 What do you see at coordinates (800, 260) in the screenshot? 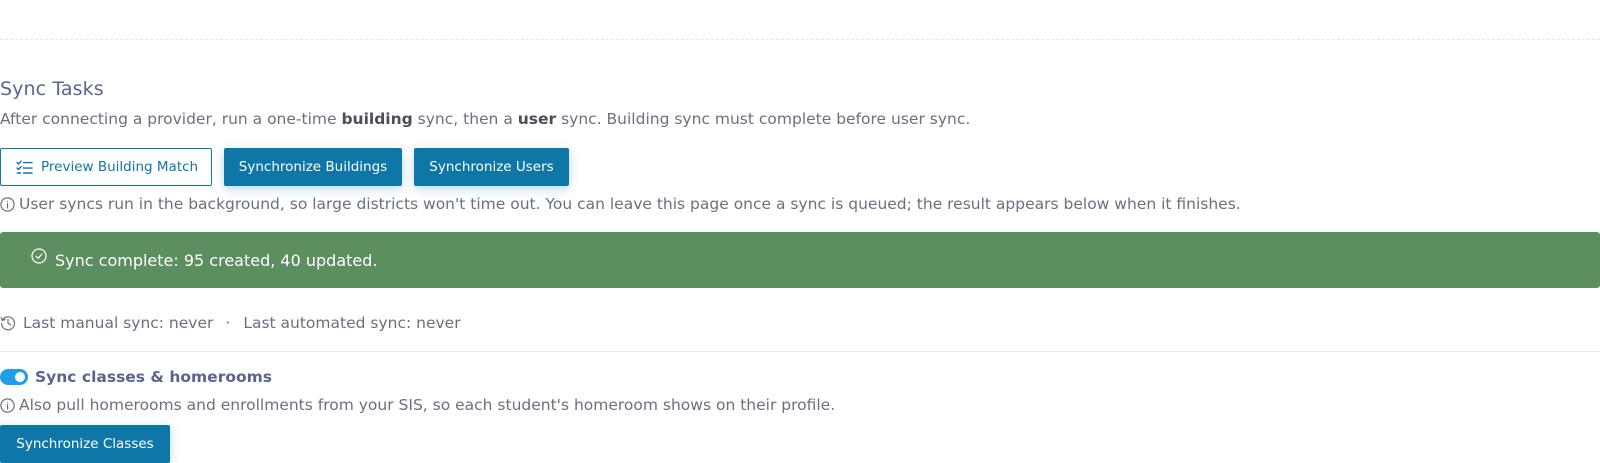
I see `sync-complete-alert: Sync complete: 95 created, 40 updated.` at bounding box center [800, 260].